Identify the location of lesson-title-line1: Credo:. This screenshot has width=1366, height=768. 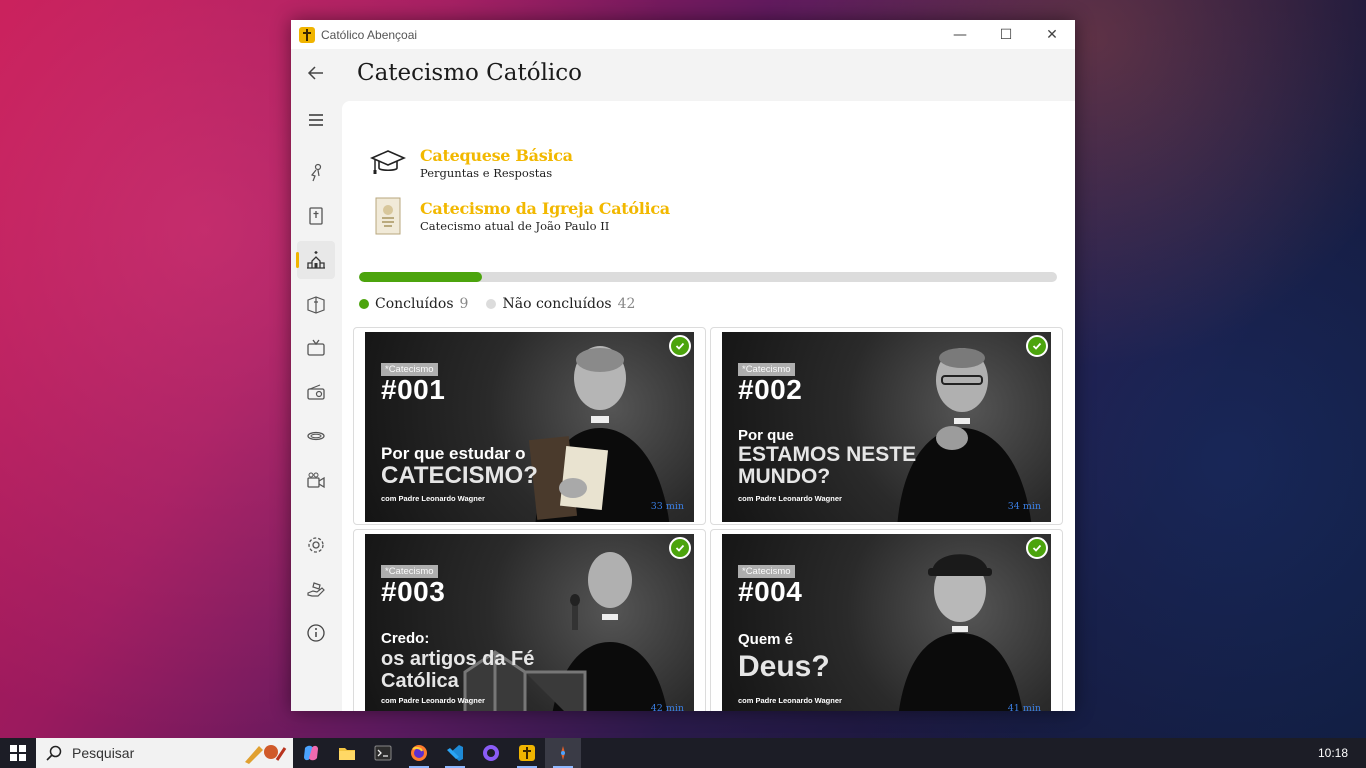
(405, 638).